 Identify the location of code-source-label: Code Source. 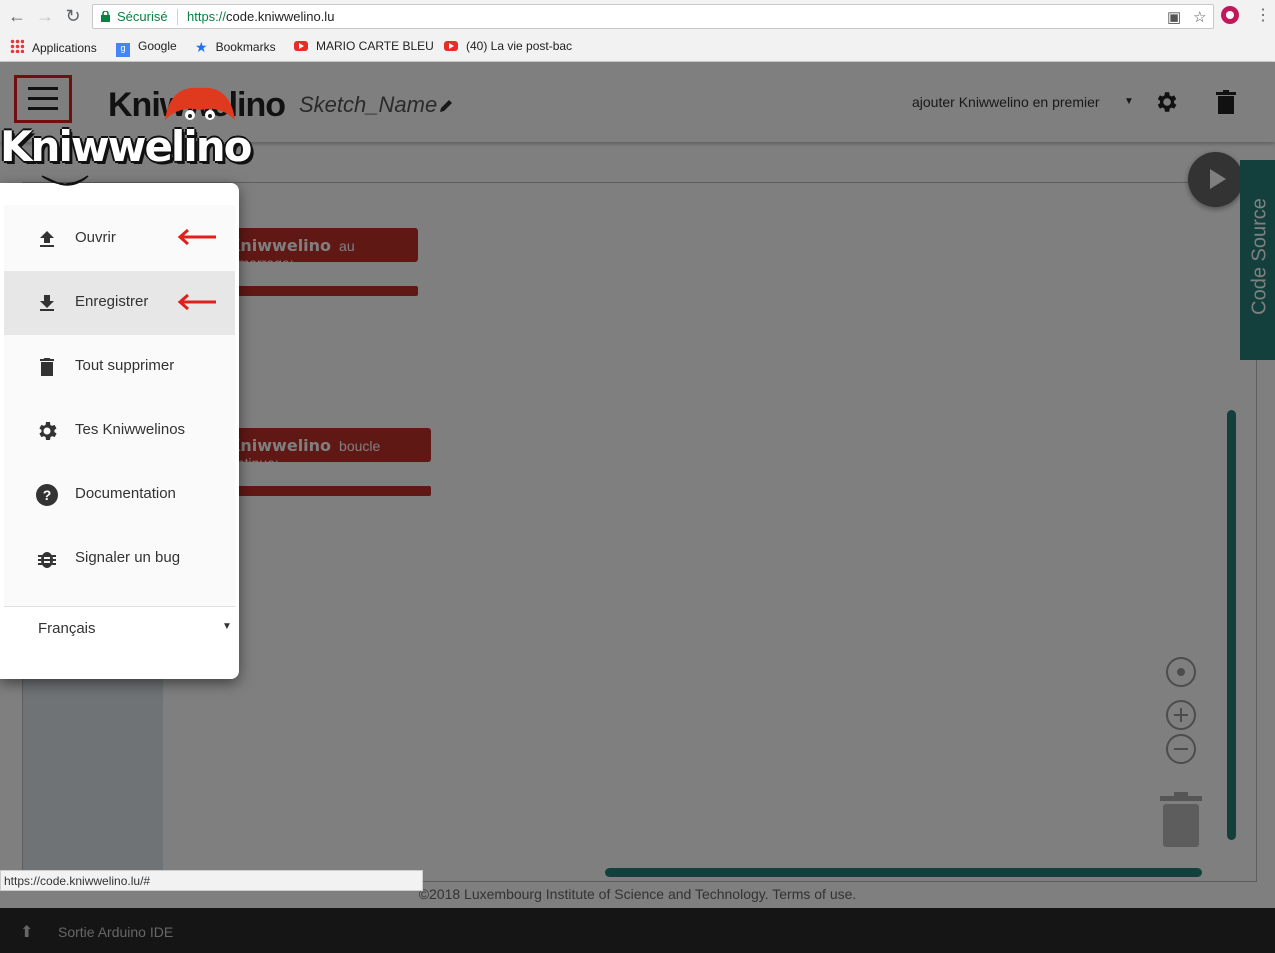
(1259, 256).